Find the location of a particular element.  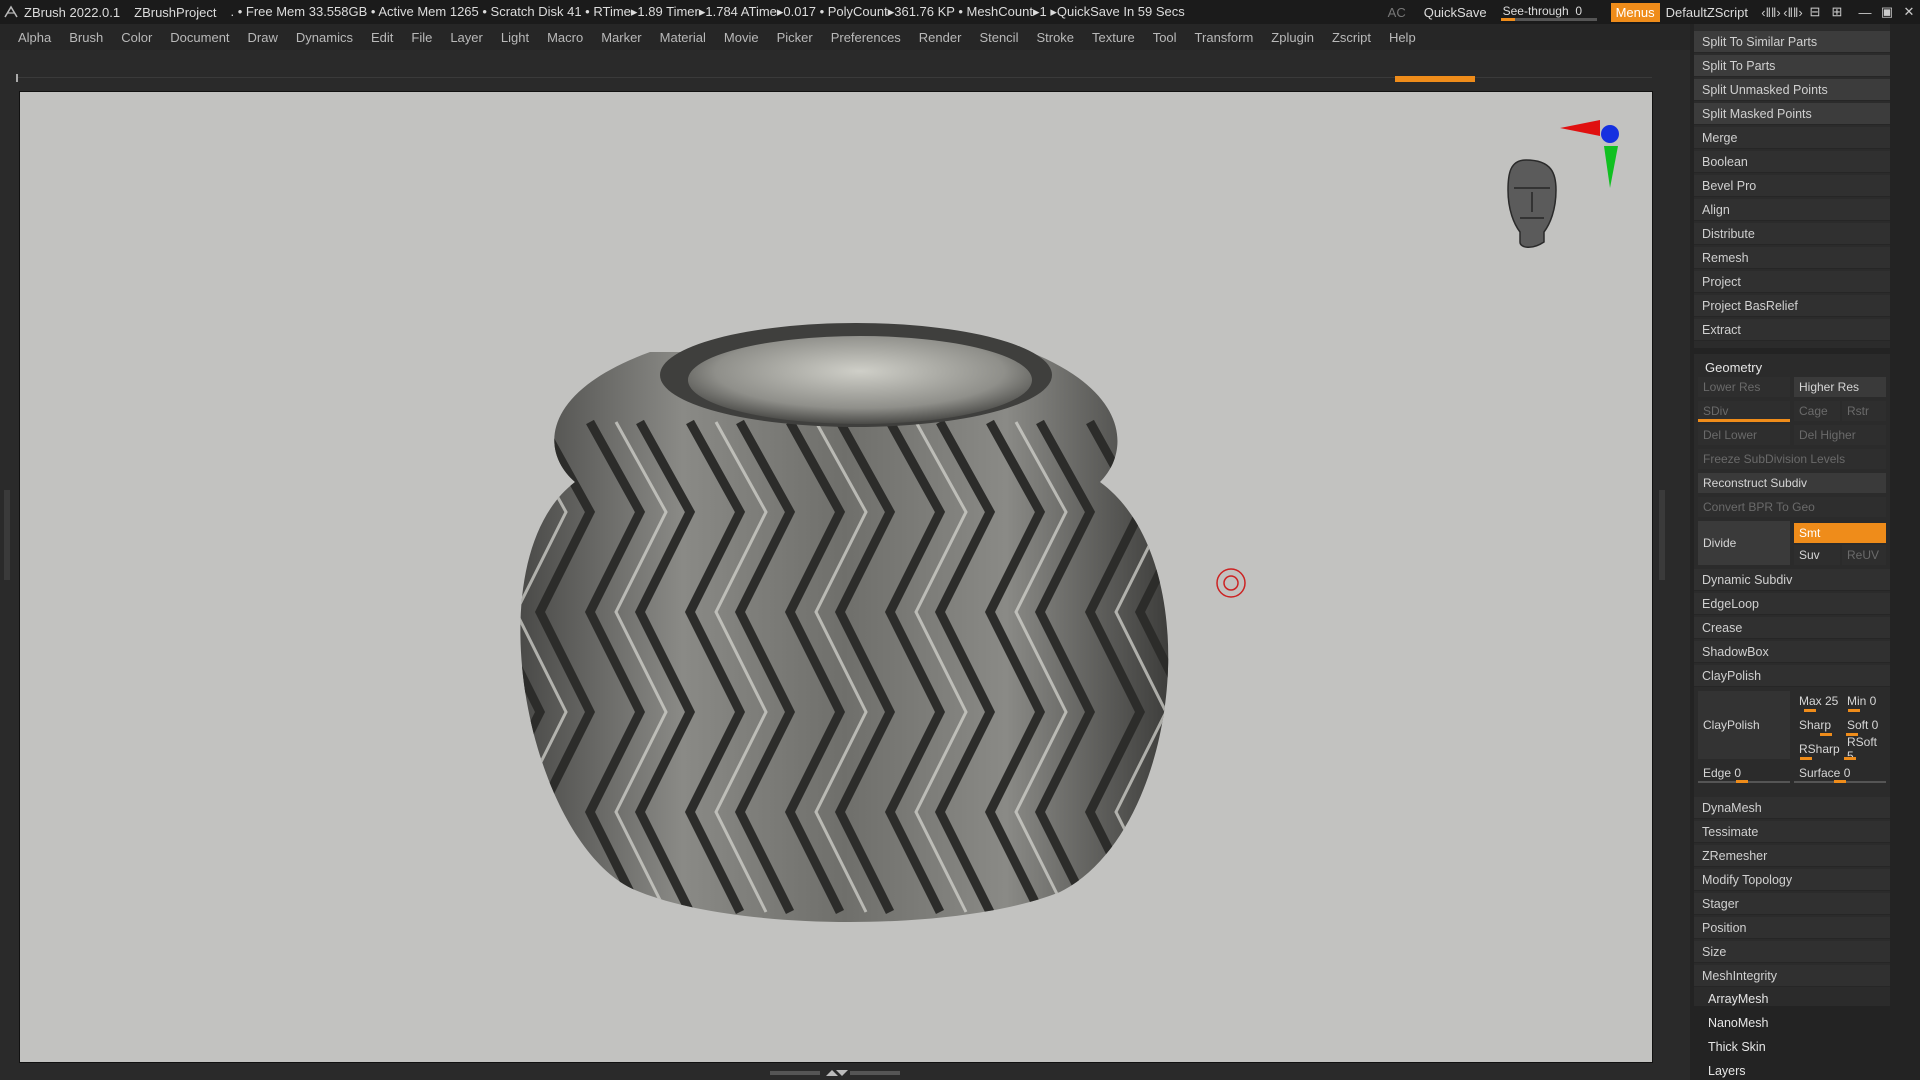

meshintegrity-section: MeshIntegrity is located at coordinates (1792, 976).